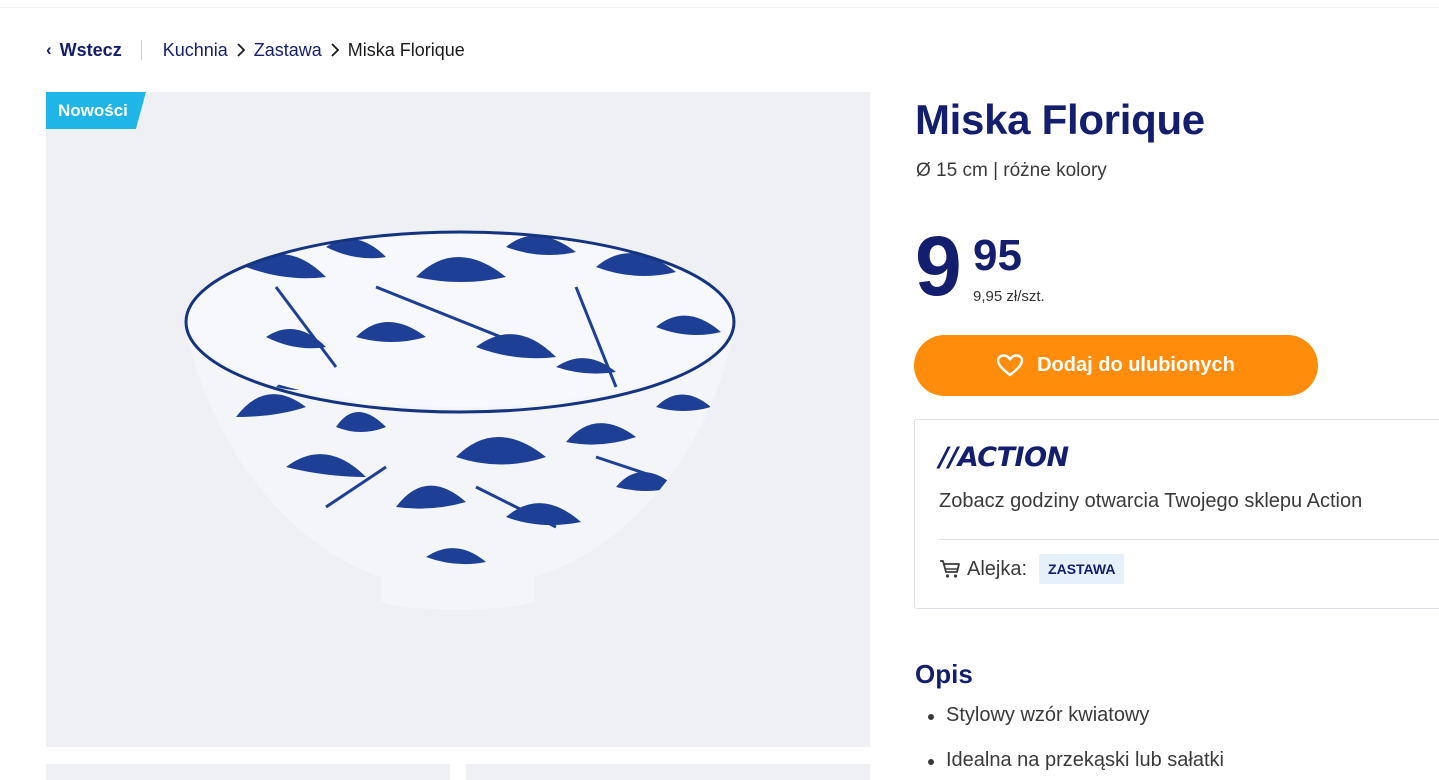 Image resolution: width=1439 pixels, height=780 pixels. I want to click on list-item: Idealna na przekąski lub sałatki, so click(1076, 764).